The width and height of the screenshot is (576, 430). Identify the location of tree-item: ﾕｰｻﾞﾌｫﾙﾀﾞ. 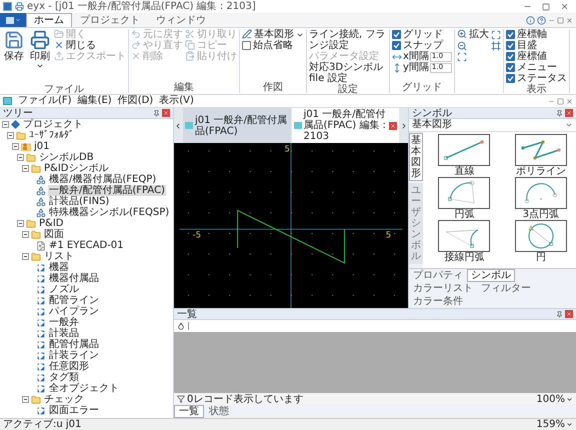
(51, 135).